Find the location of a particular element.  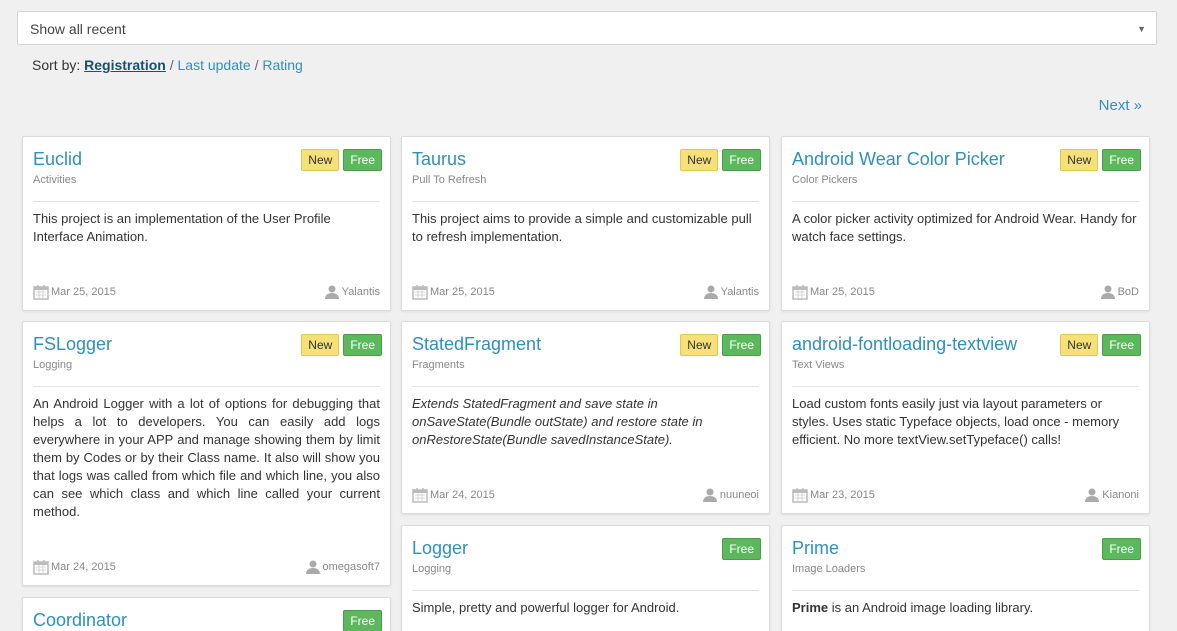

card-author: nuuneoi is located at coordinates (730, 495).